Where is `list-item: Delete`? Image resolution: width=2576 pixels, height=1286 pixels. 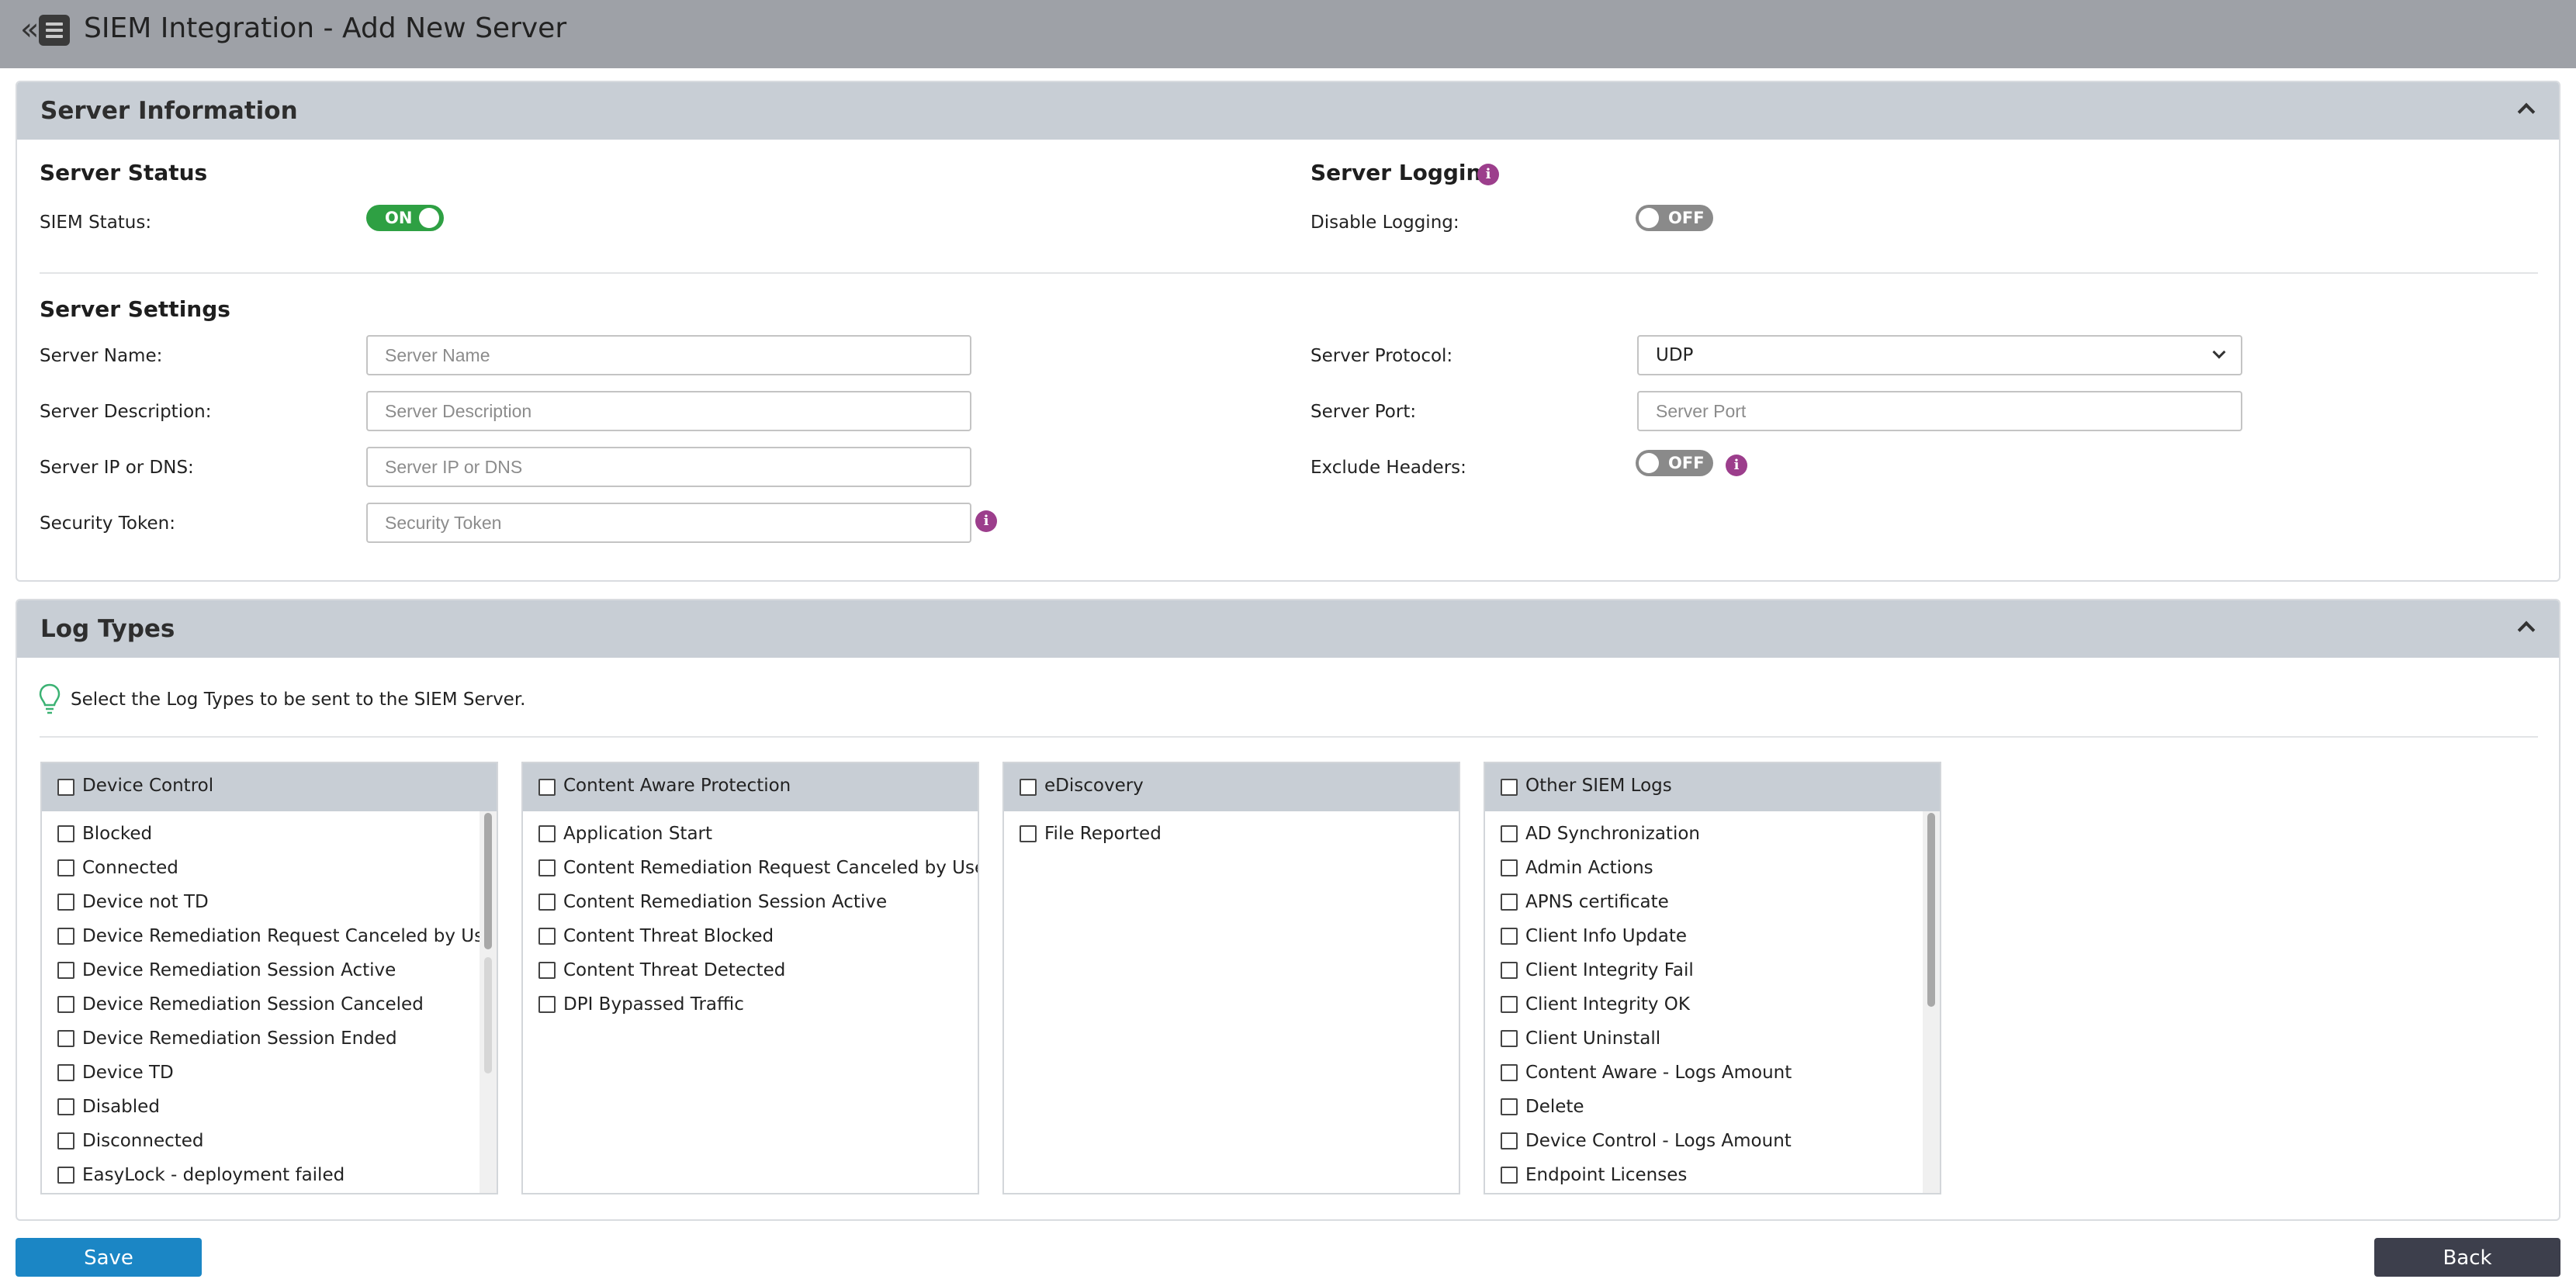
list-item: Delete is located at coordinates (1542, 1107).